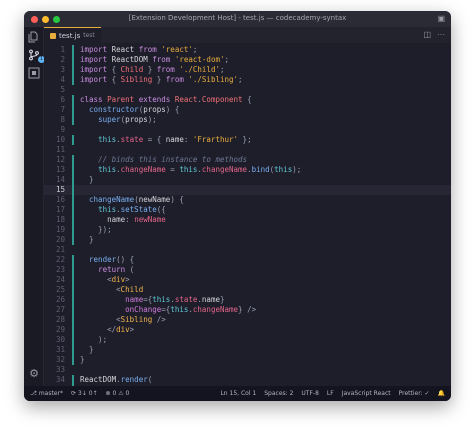  I want to click on code-token: <, so click(100, 289).